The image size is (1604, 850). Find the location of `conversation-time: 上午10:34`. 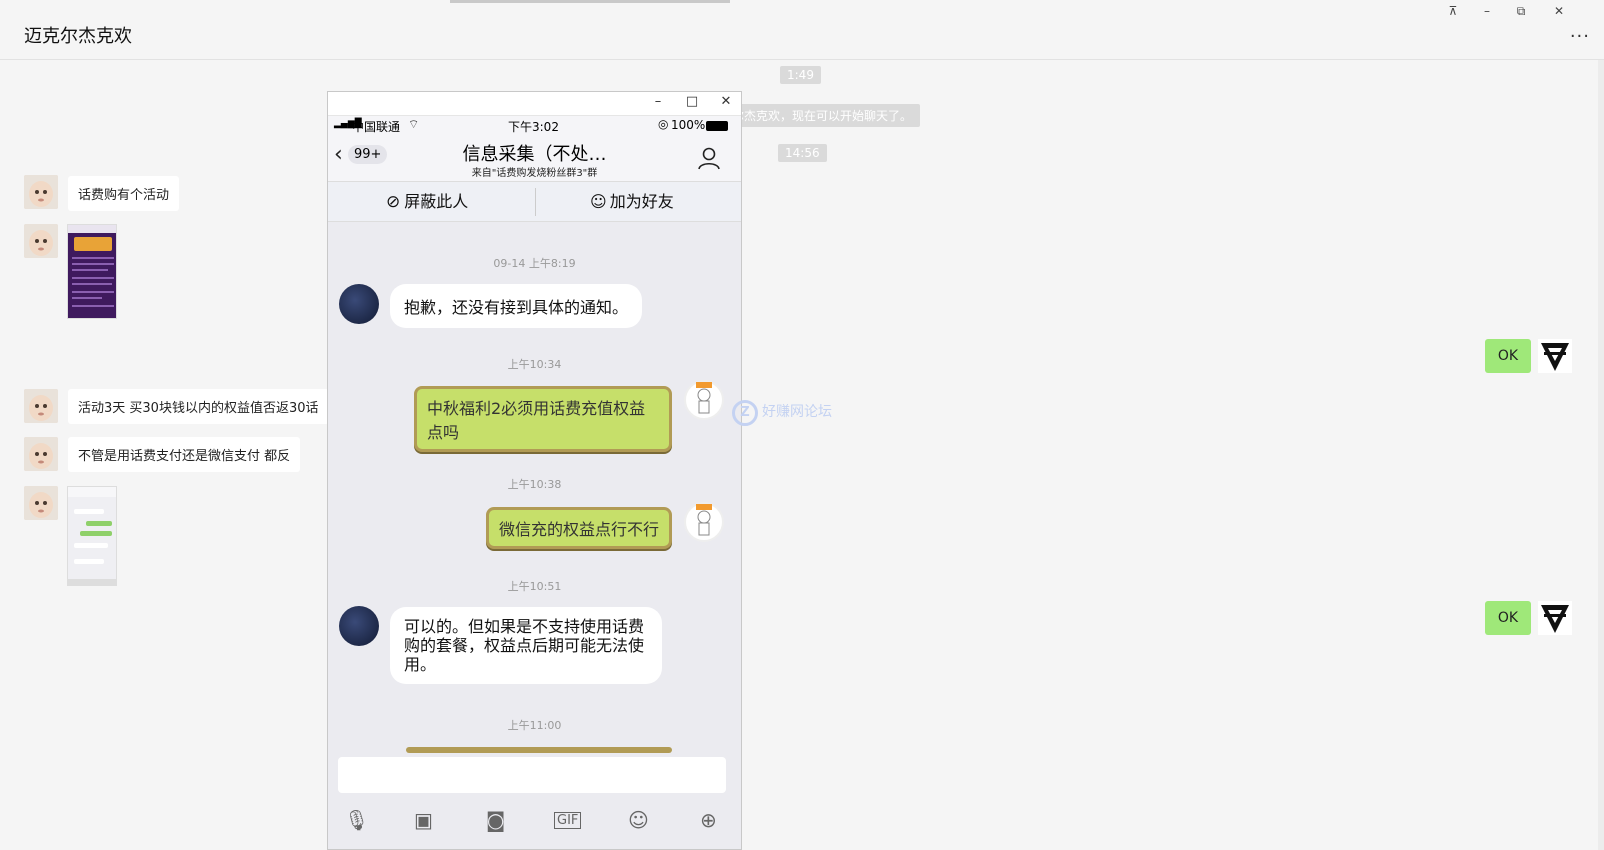

conversation-time: 上午10:34 is located at coordinates (534, 364).